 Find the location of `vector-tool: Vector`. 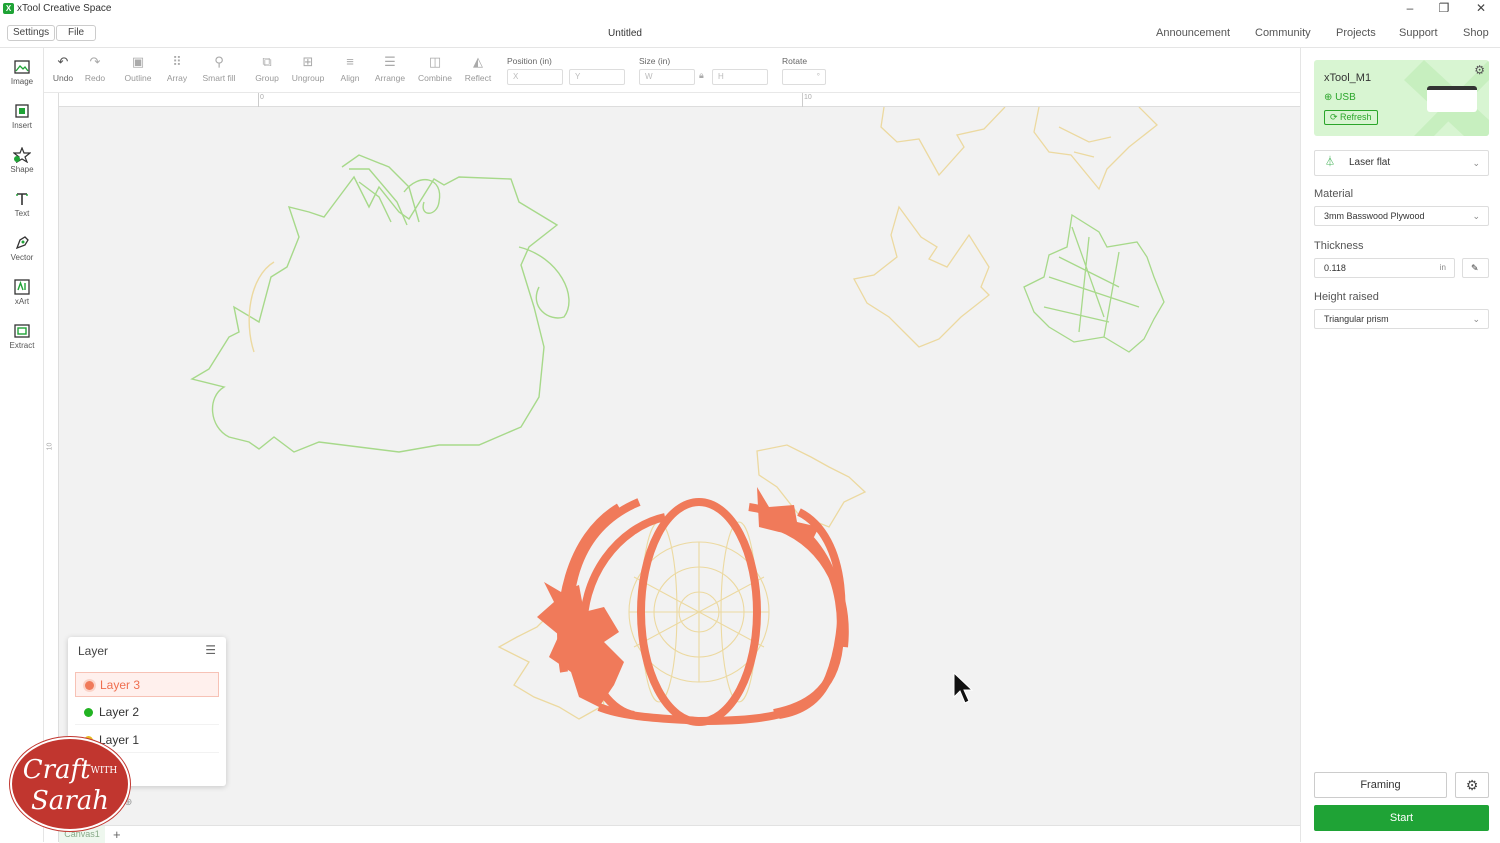

vector-tool: Vector is located at coordinates (22, 248).